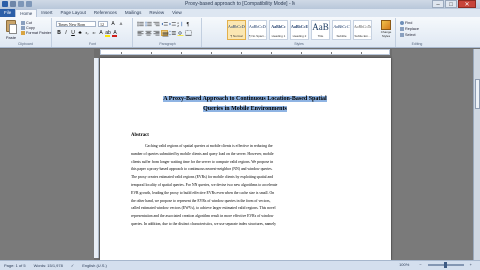  What do you see at coordinates (177, 13) in the screenshot?
I see `tab-view: View` at bounding box center [177, 13].